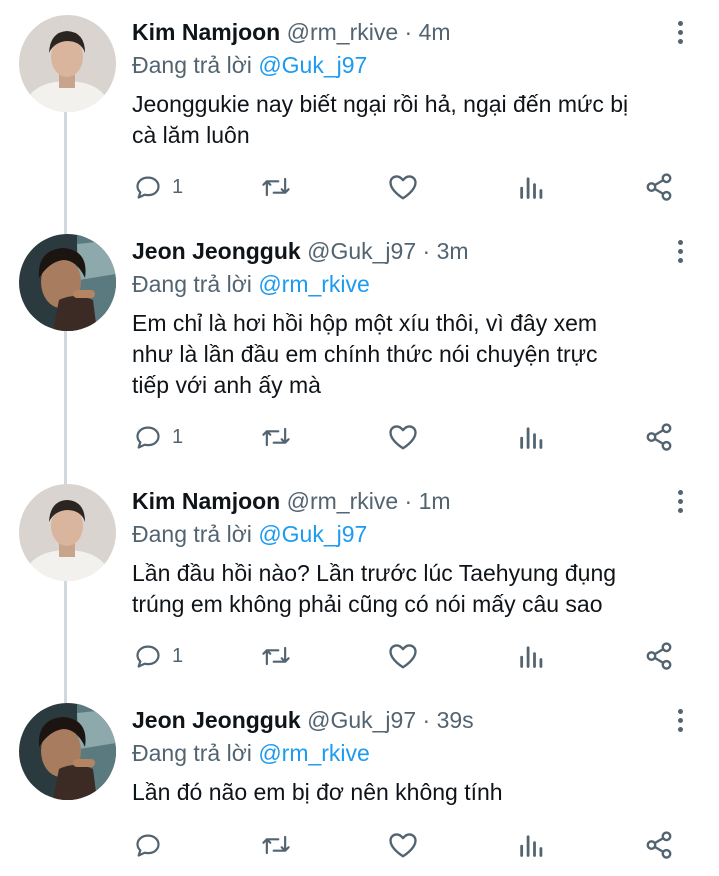  I want to click on tweet-text-line: Lần đó não em bị đơ nên không tính, so click(317, 792).